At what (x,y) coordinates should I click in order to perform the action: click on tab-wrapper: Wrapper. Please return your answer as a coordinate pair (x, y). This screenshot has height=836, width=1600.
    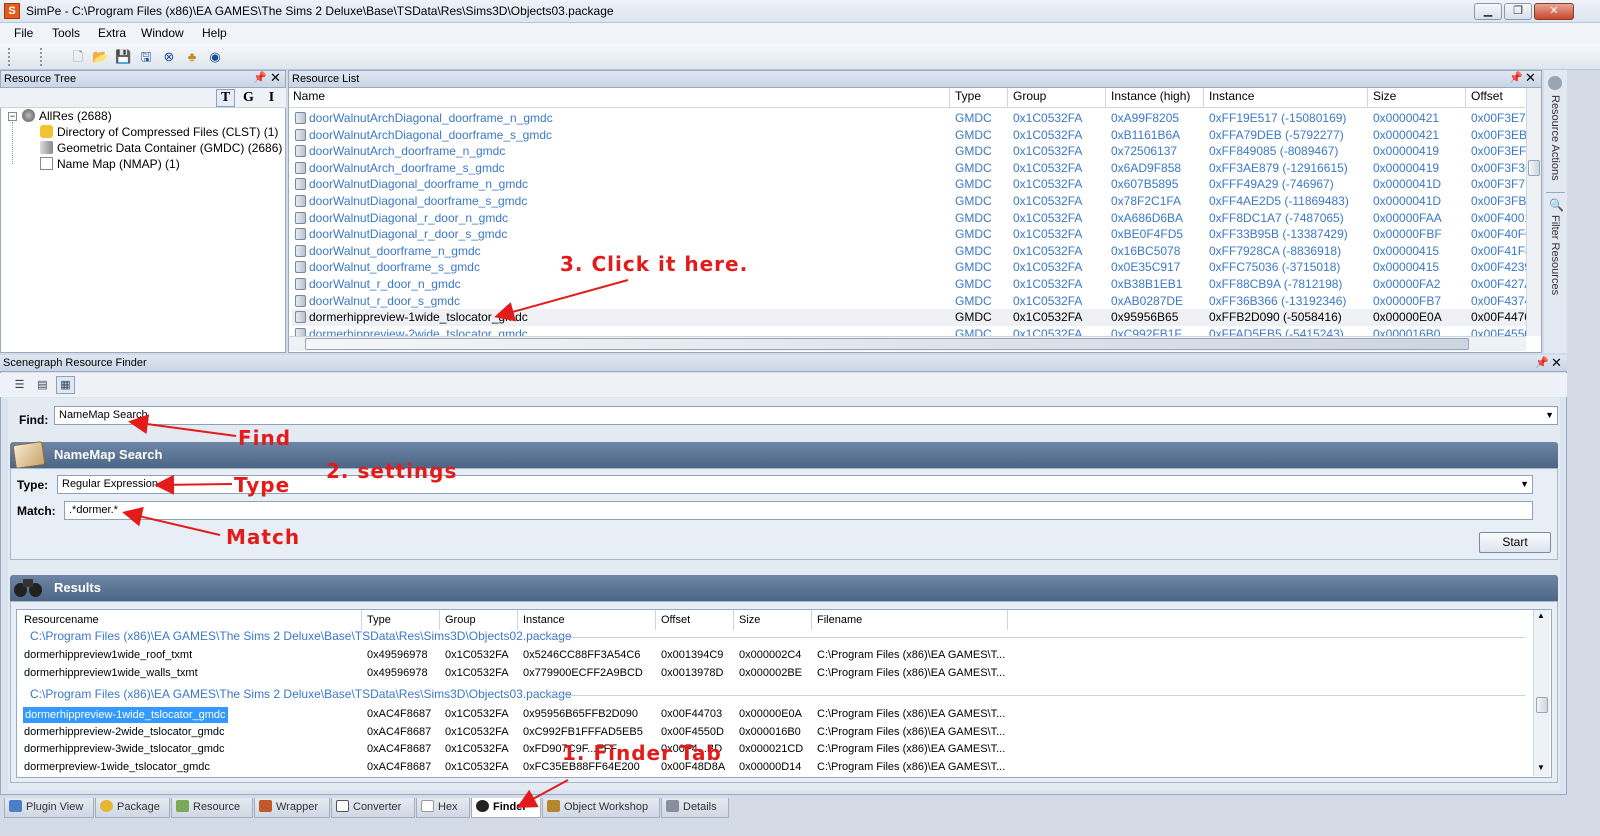
    Looking at the image, I should click on (292, 808).